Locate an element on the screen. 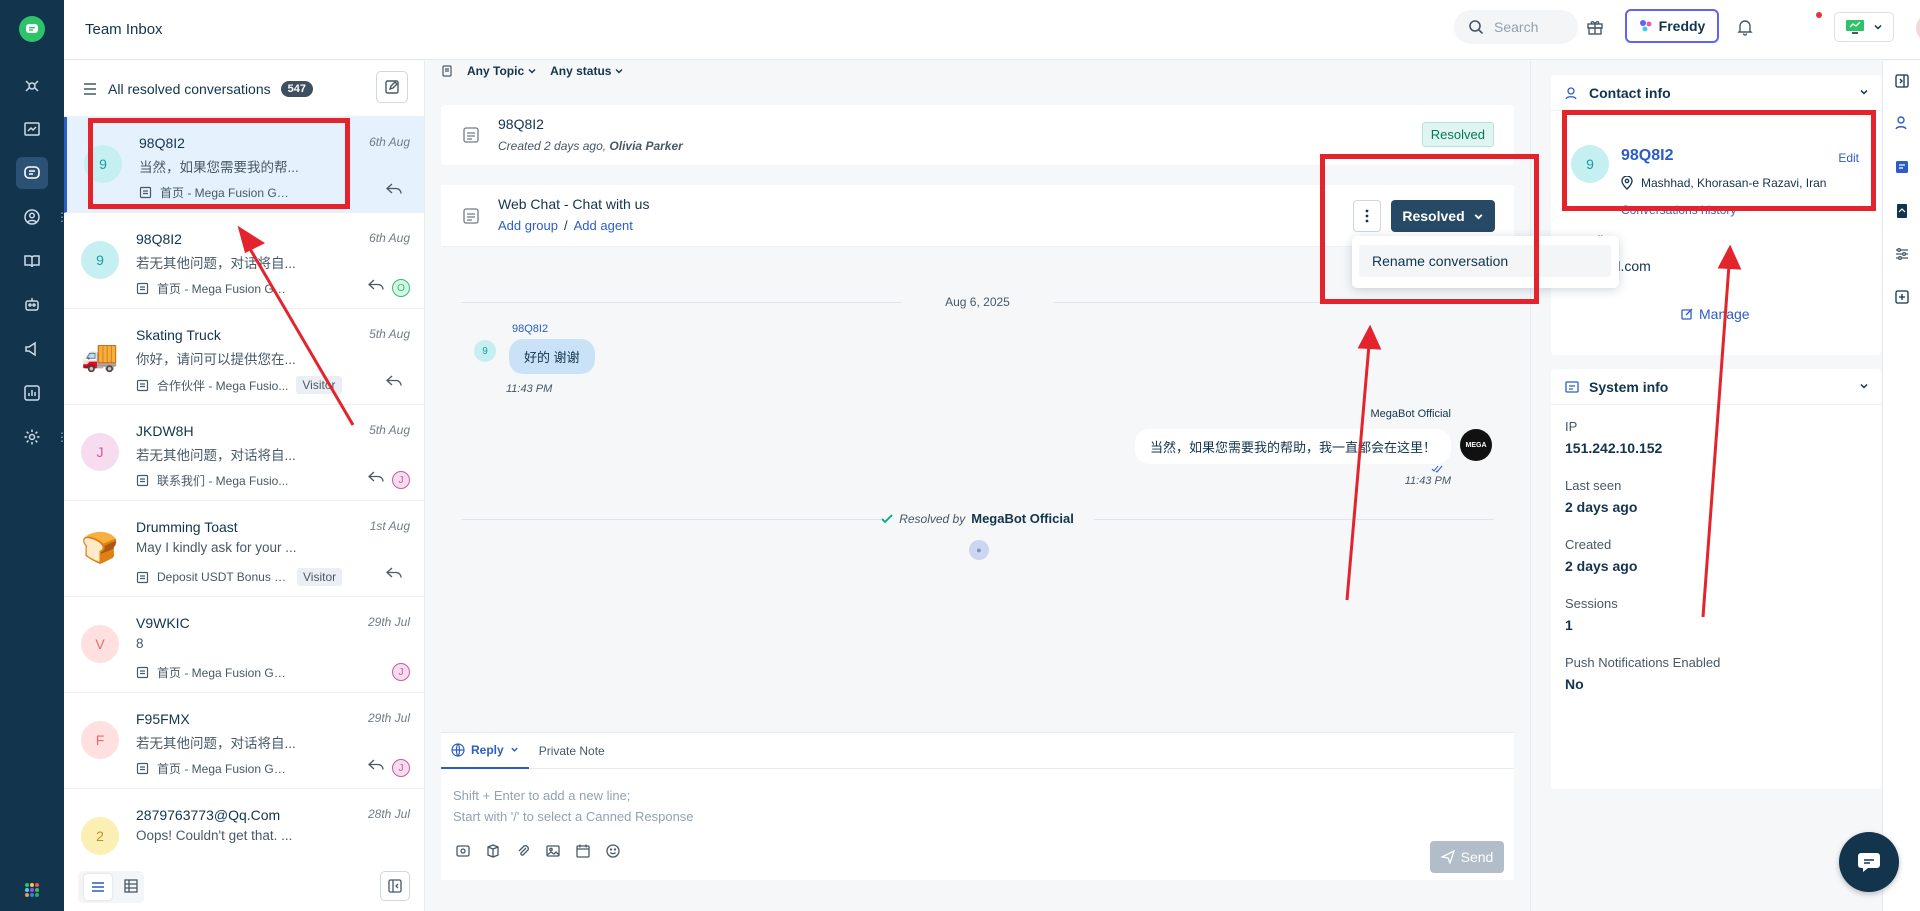 This screenshot has width=1920, height=911. contact-info-header: Contact info is located at coordinates (1716, 93).